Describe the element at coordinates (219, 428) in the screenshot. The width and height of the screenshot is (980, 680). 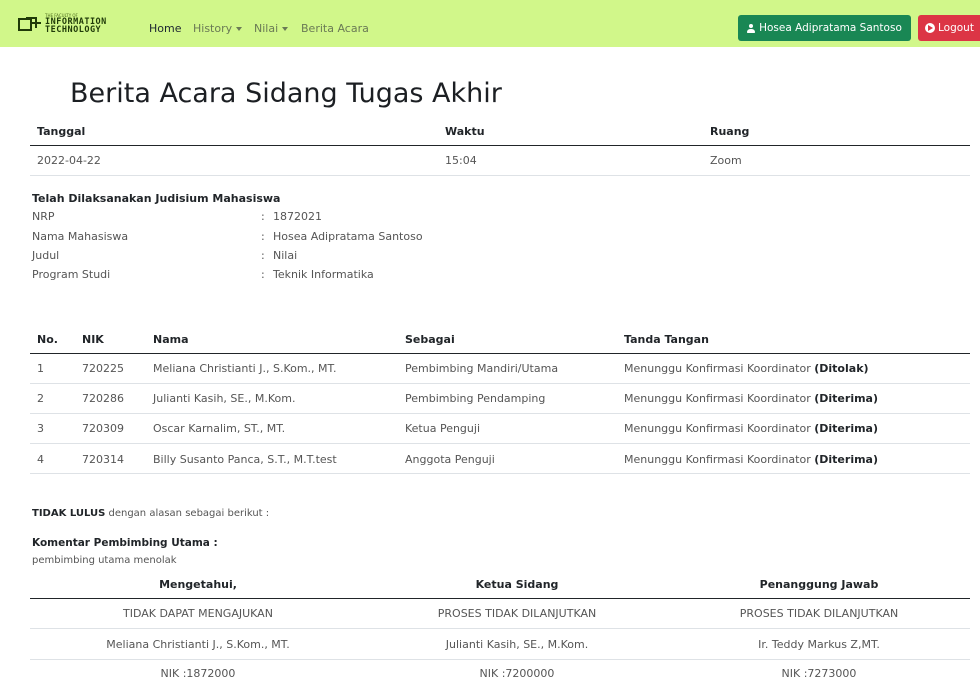
I see `row-nama: Oscar Karnalim, ST., MT.` at that location.